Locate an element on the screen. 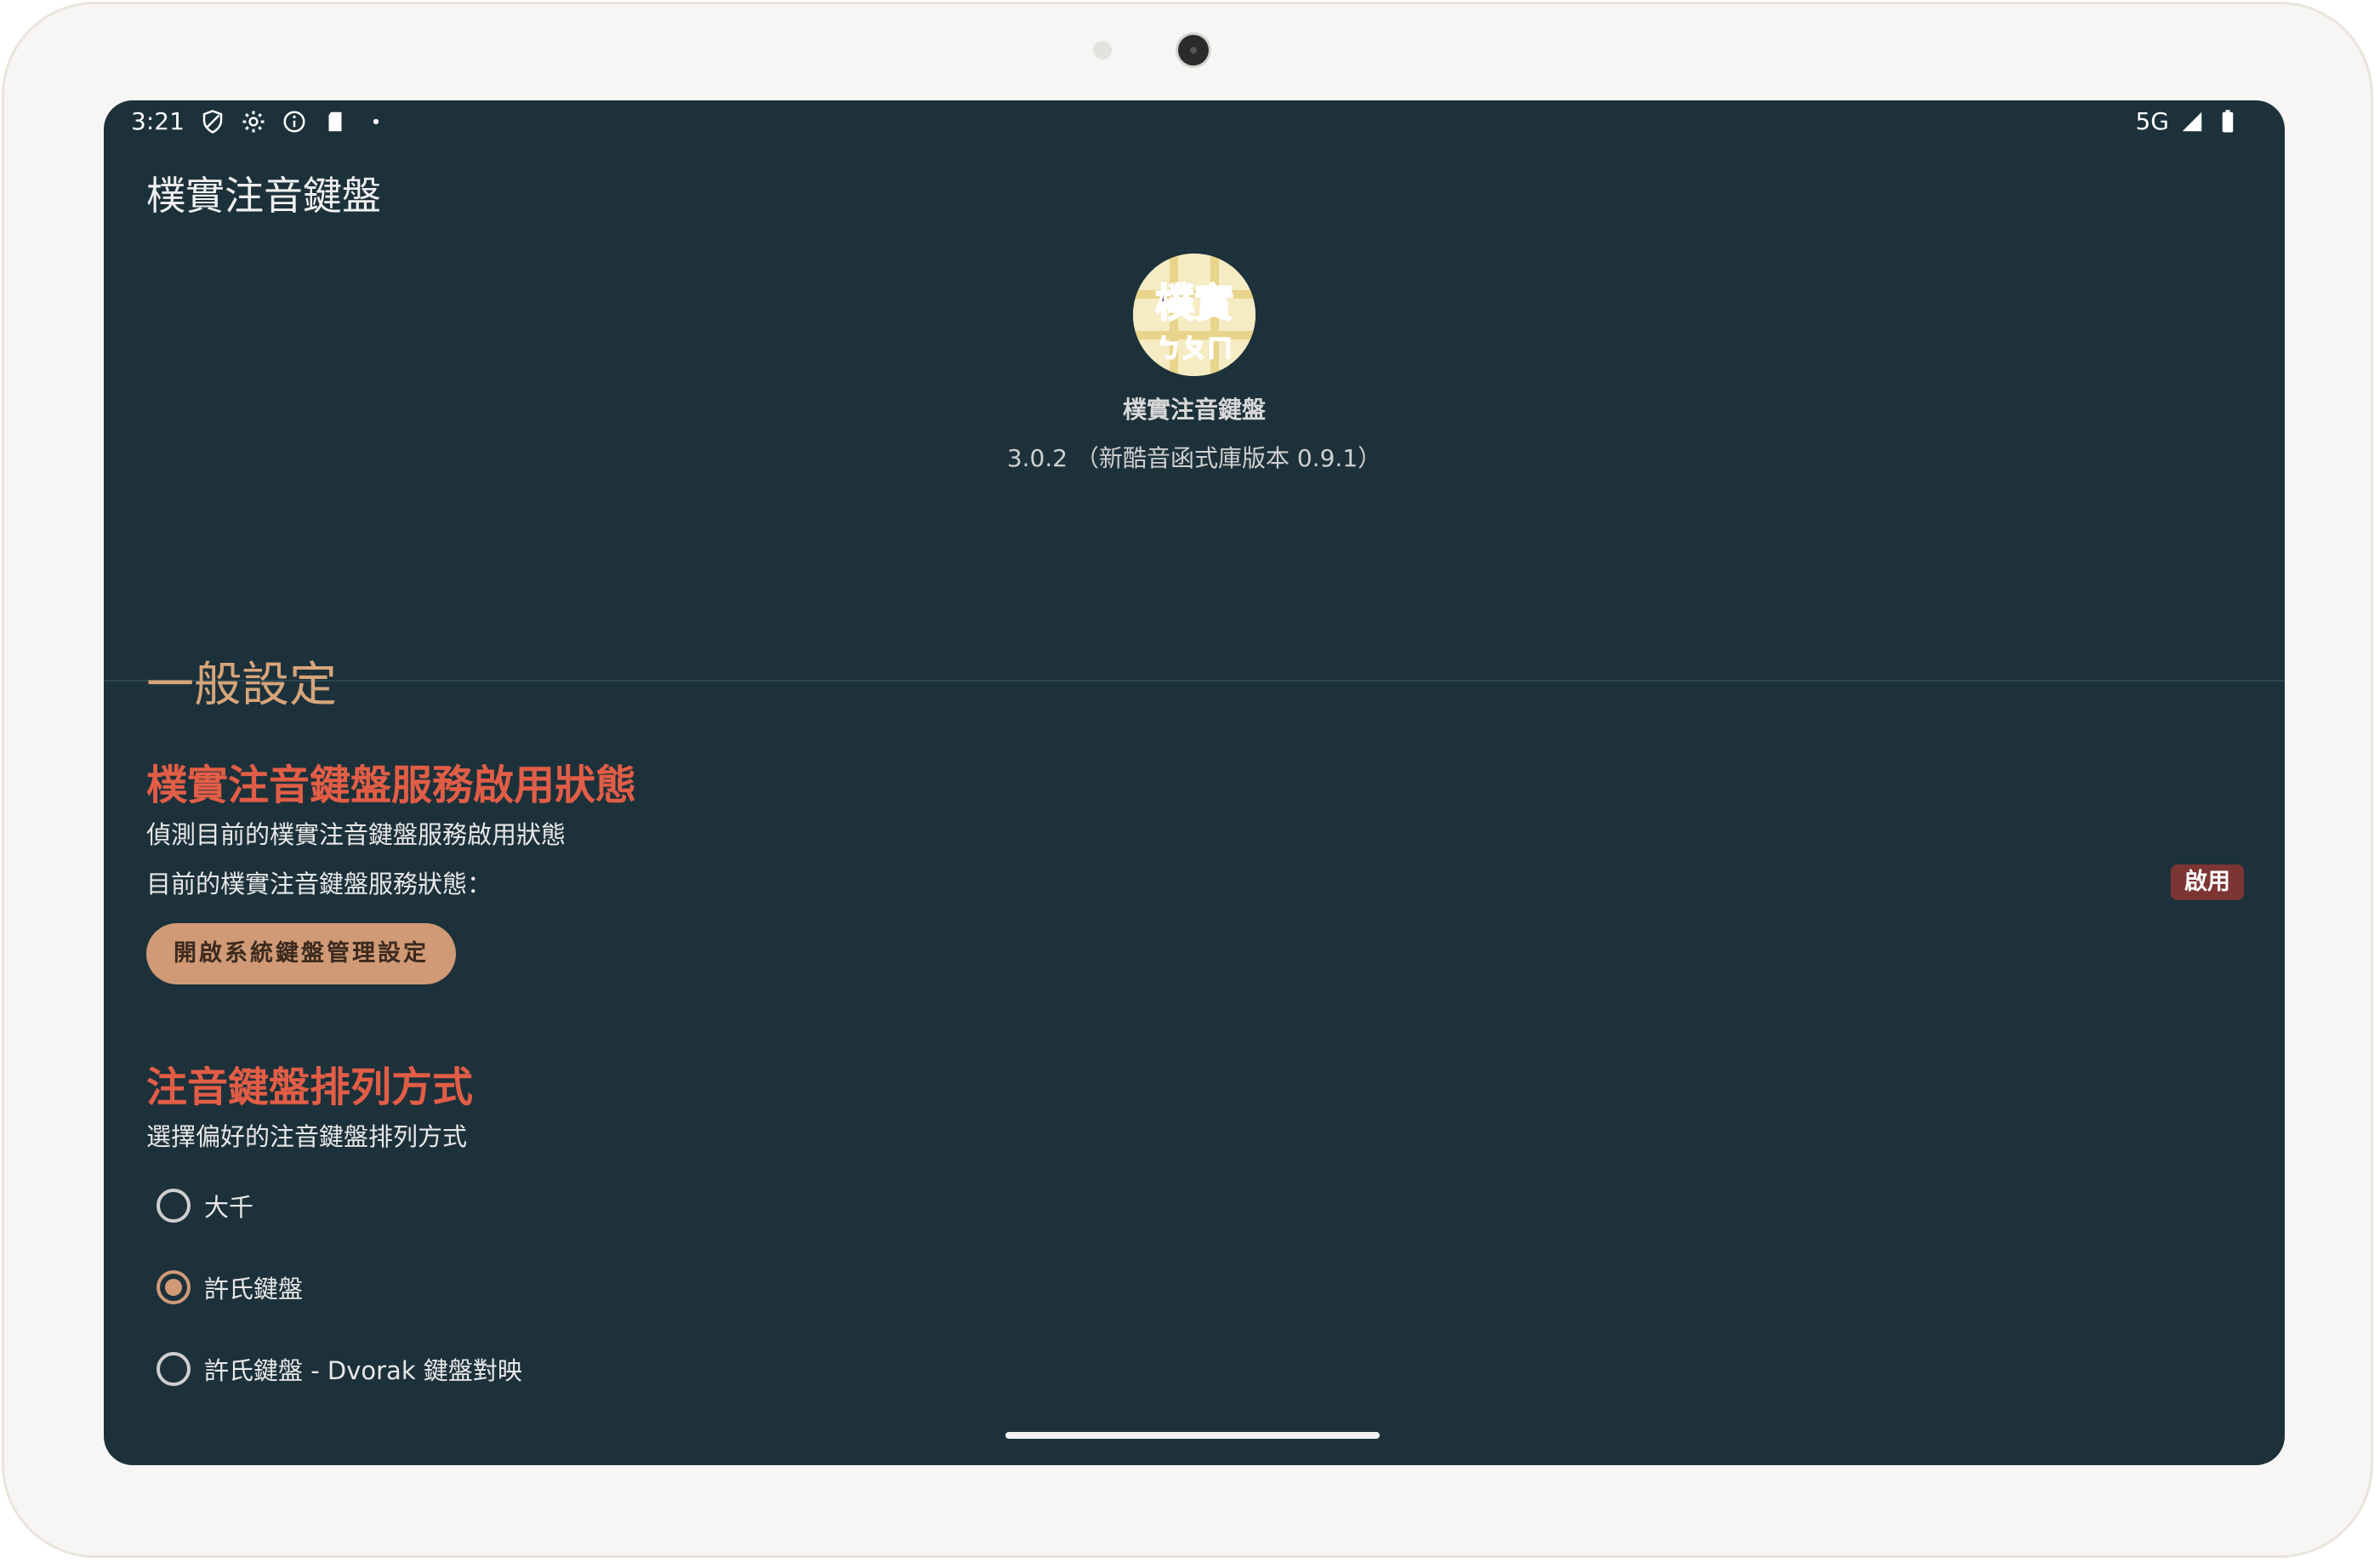  open-keyboard-settings-button: 開啟系統鍵盤管理設定 is located at coordinates (301, 953).